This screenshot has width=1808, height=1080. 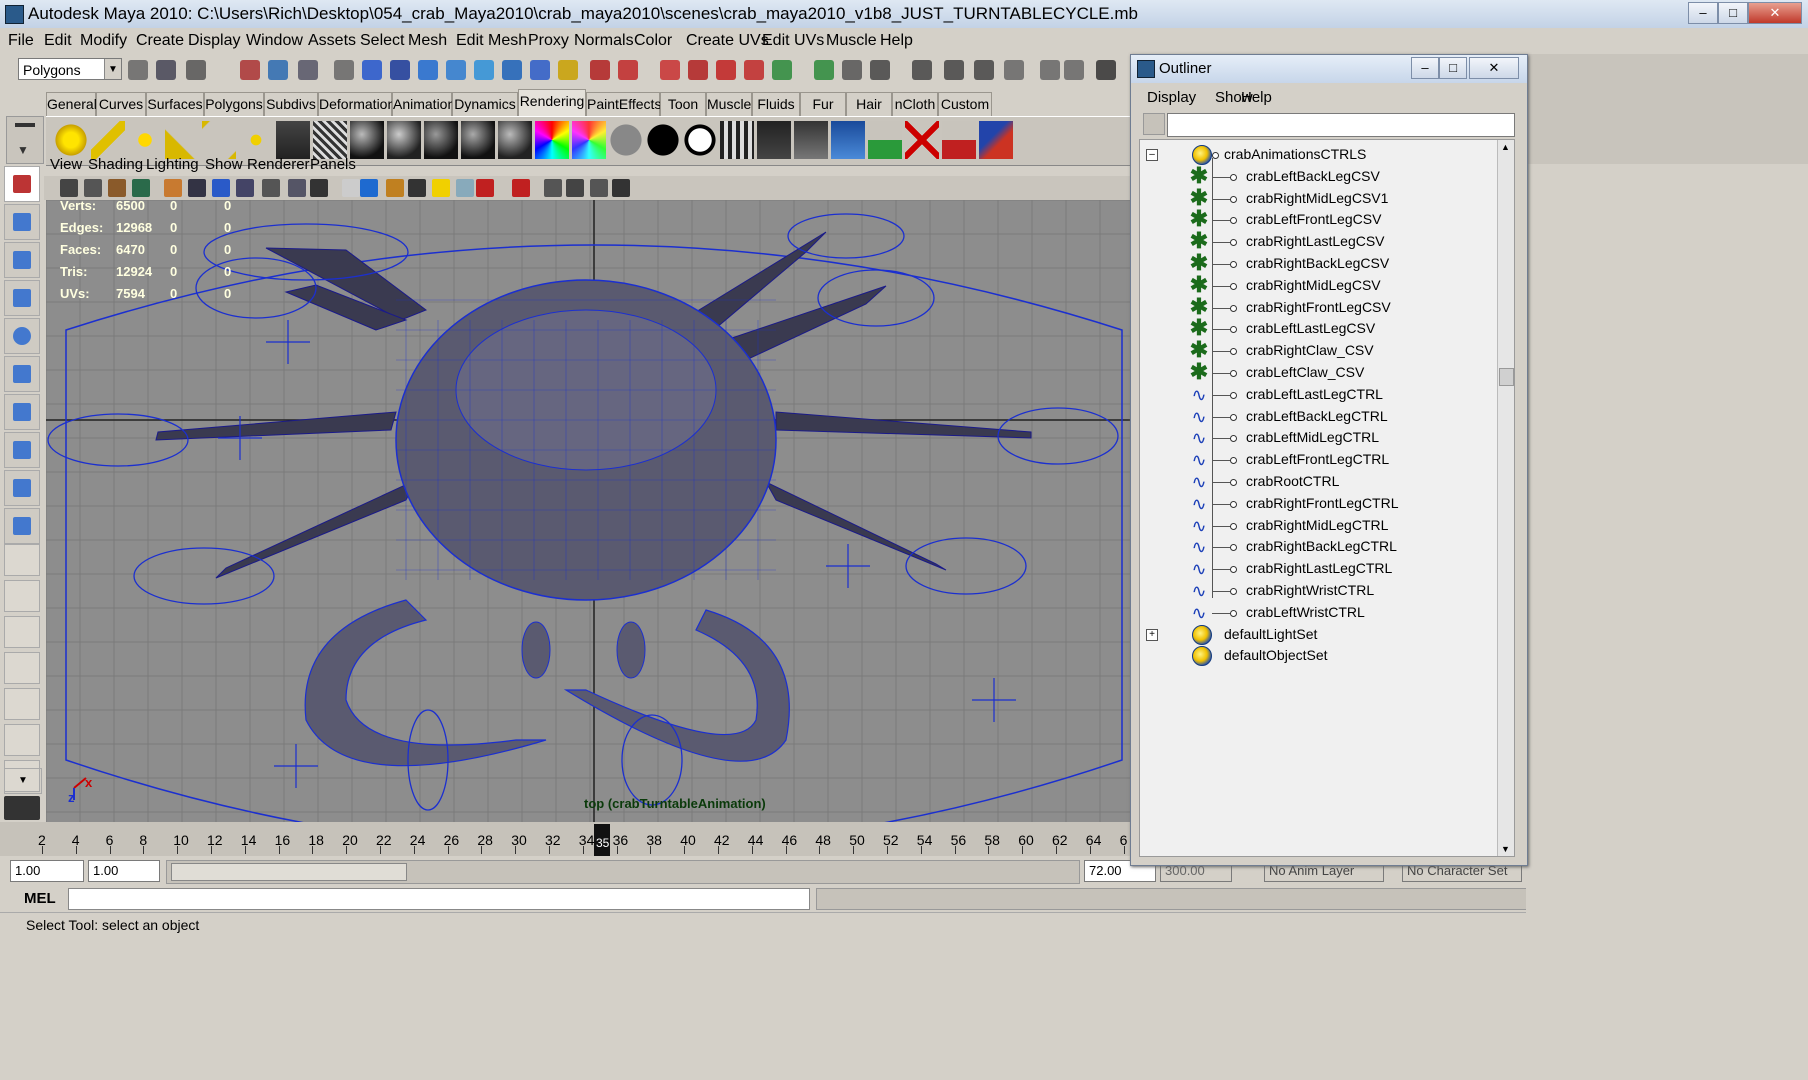 What do you see at coordinates (1152, 634) in the screenshot?
I see `expand-icon: +` at bounding box center [1152, 634].